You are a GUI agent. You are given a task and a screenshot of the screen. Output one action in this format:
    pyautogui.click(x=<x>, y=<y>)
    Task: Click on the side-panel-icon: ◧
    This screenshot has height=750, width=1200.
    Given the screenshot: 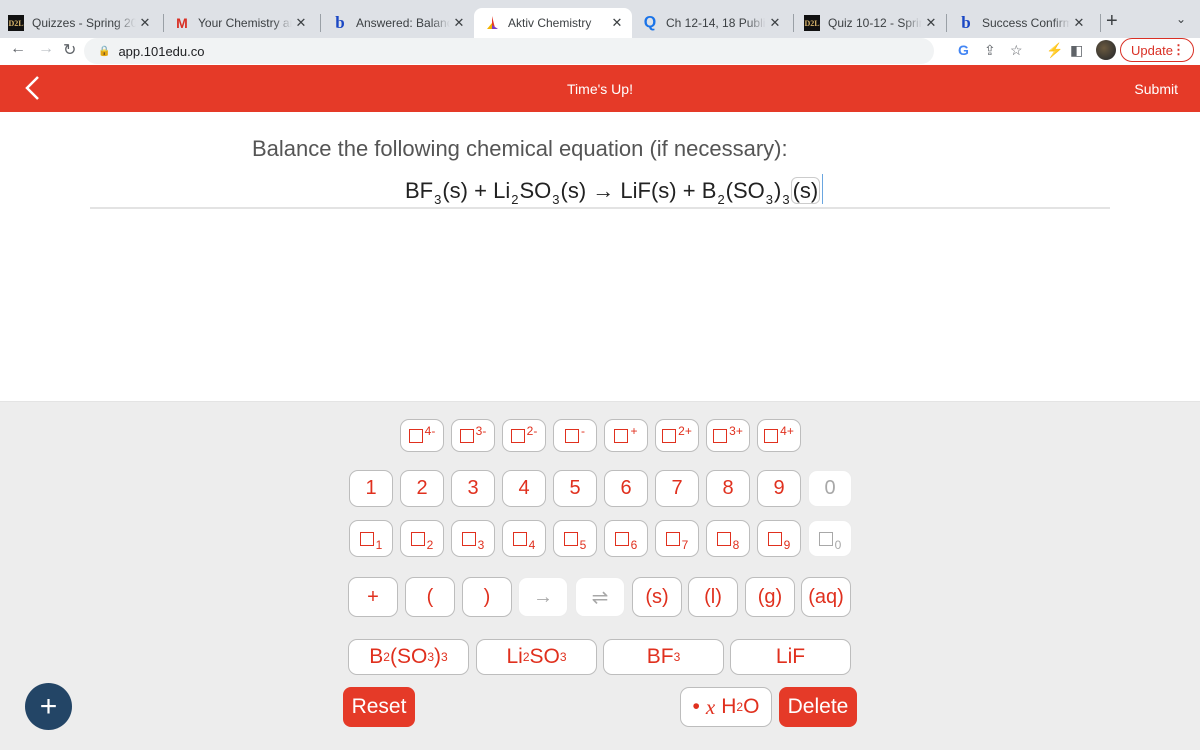 What is the action you would take?
    pyautogui.click(x=1076, y=50)
    